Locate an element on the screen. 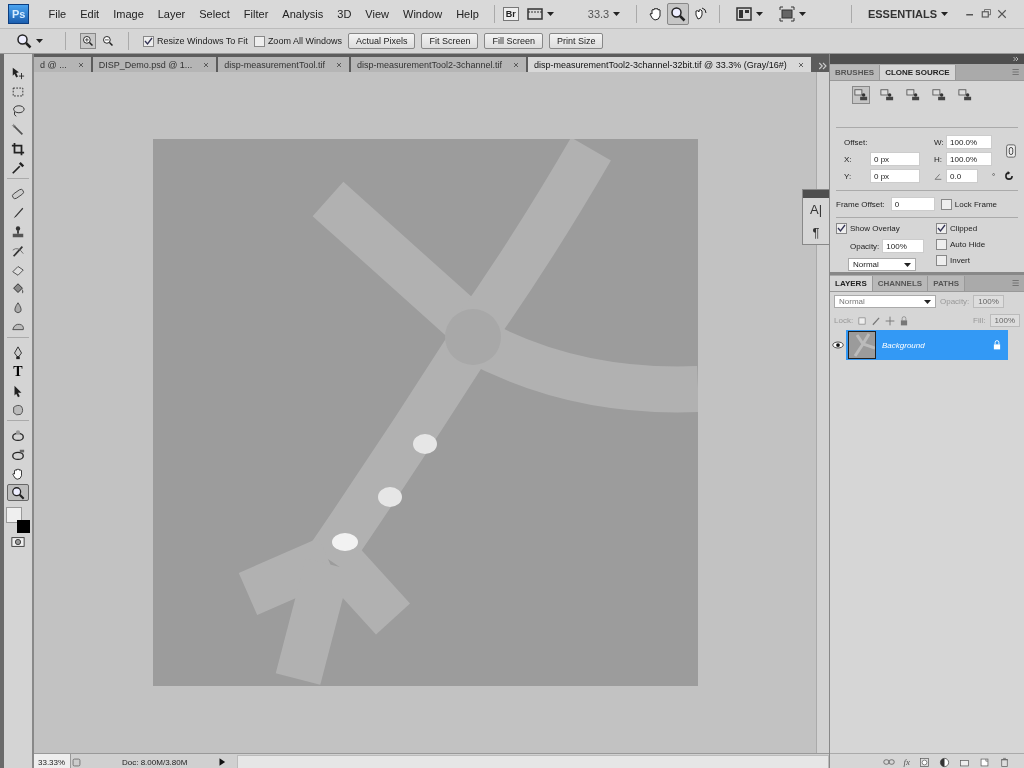 This screenshot has width=1024, height=768. more-tabs-icon is located at coordinates (823, 66).